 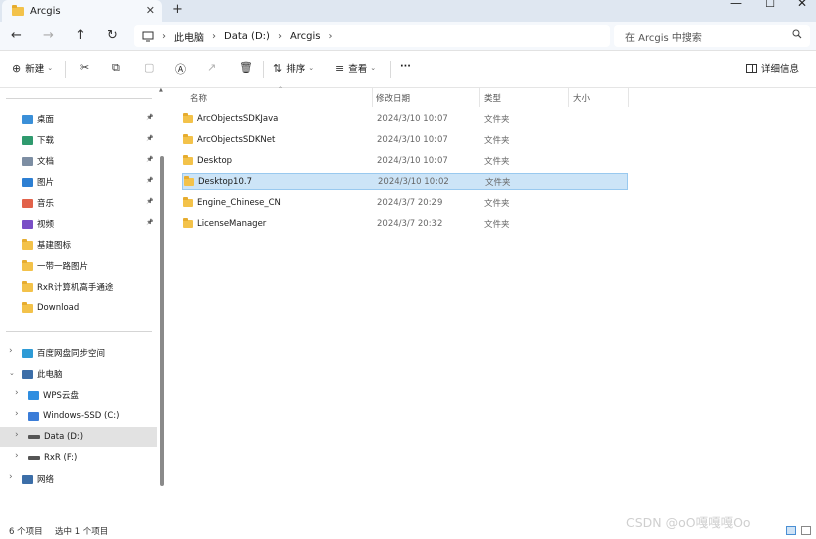 I want to click on rename-button: Ⓐ, so click(x=180, y=69).